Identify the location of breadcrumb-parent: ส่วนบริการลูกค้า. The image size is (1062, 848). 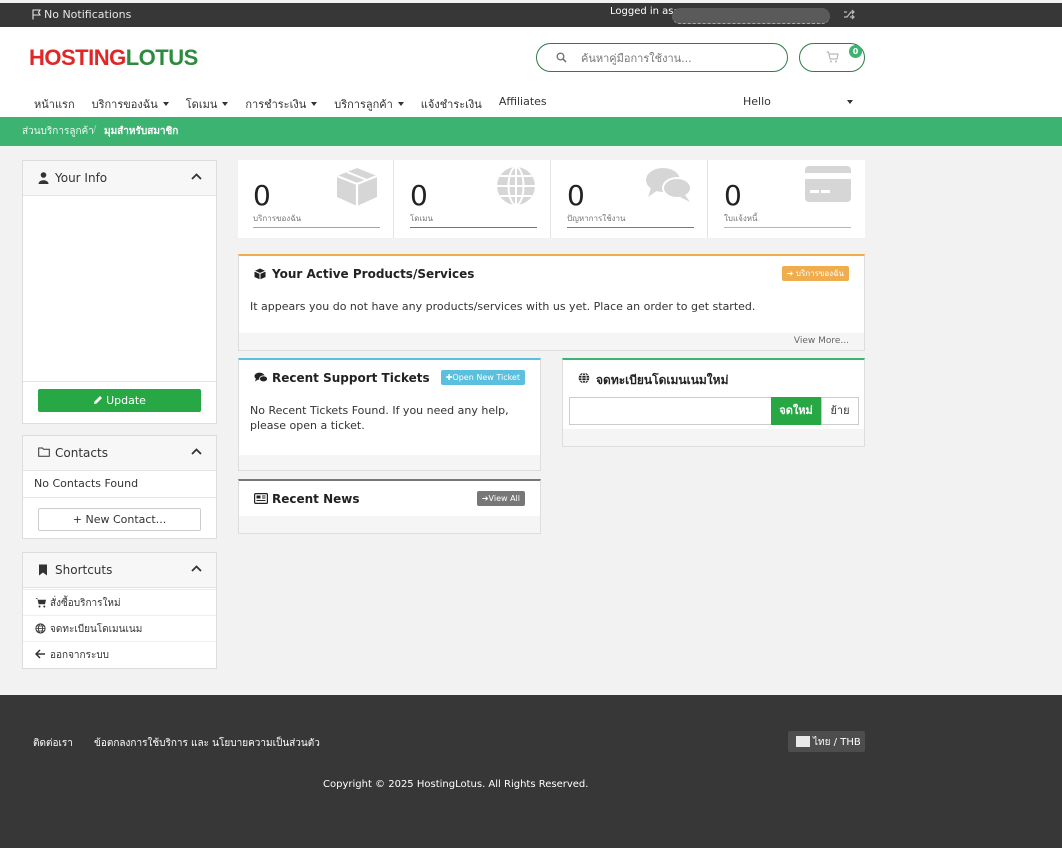
(58, 131).